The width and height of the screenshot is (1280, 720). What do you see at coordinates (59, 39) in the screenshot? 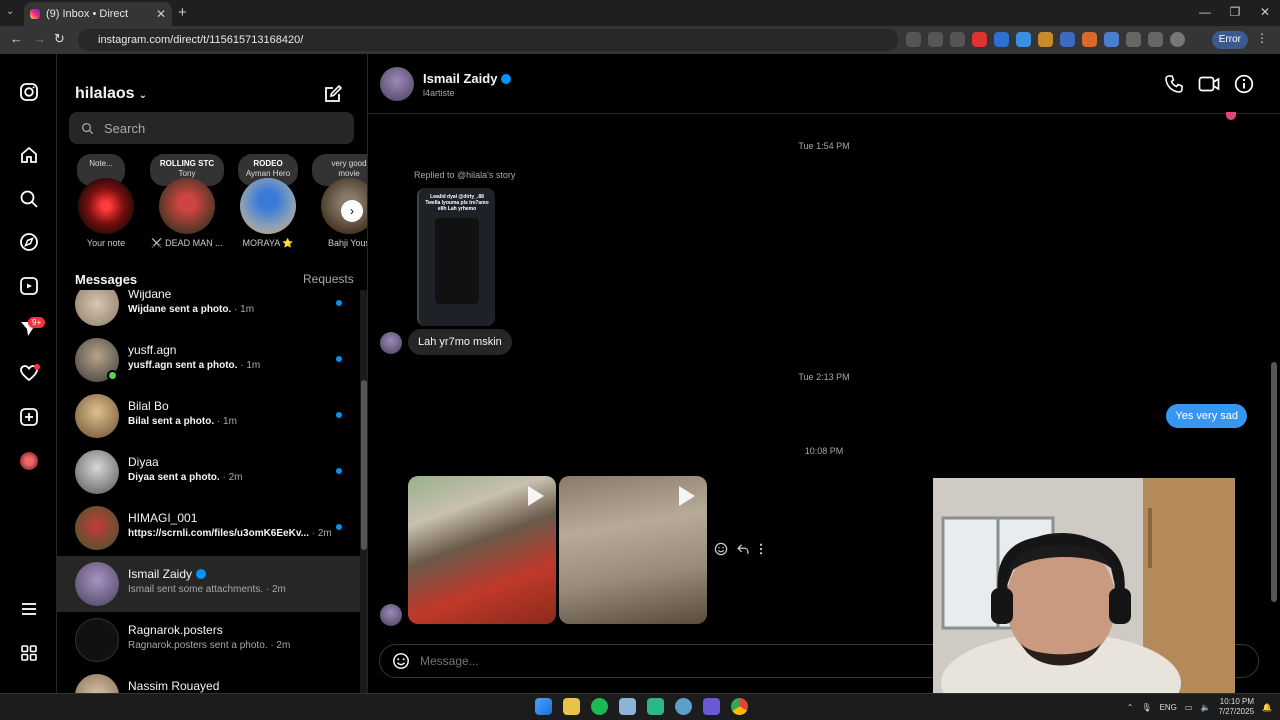
I see `reload-icon: ↻` at bounding box center [59, 39].